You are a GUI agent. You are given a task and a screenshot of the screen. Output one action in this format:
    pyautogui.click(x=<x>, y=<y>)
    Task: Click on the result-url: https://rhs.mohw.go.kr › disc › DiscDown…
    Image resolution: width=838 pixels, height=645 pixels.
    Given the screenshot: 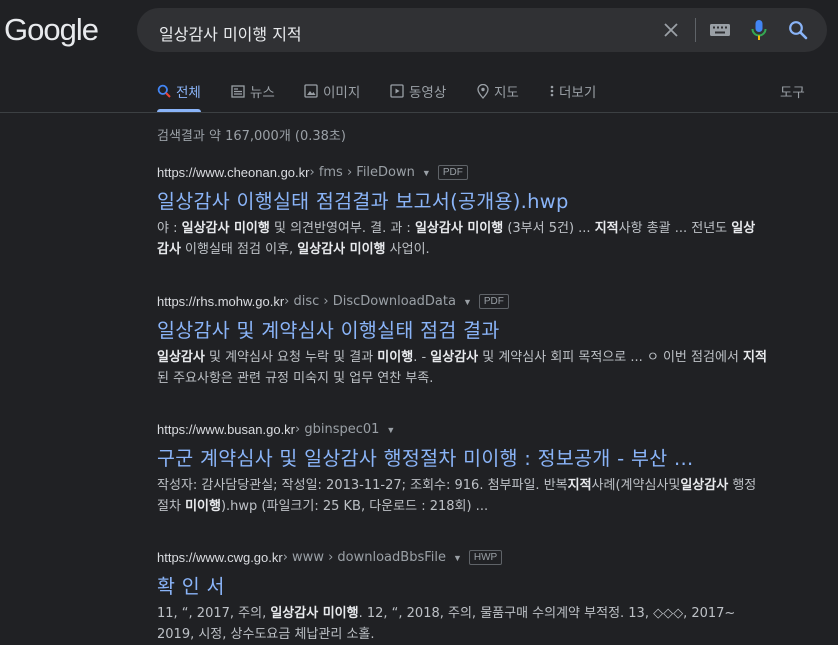 What is the action you would take?
    pyautogui.click(x=462, y=301)
    